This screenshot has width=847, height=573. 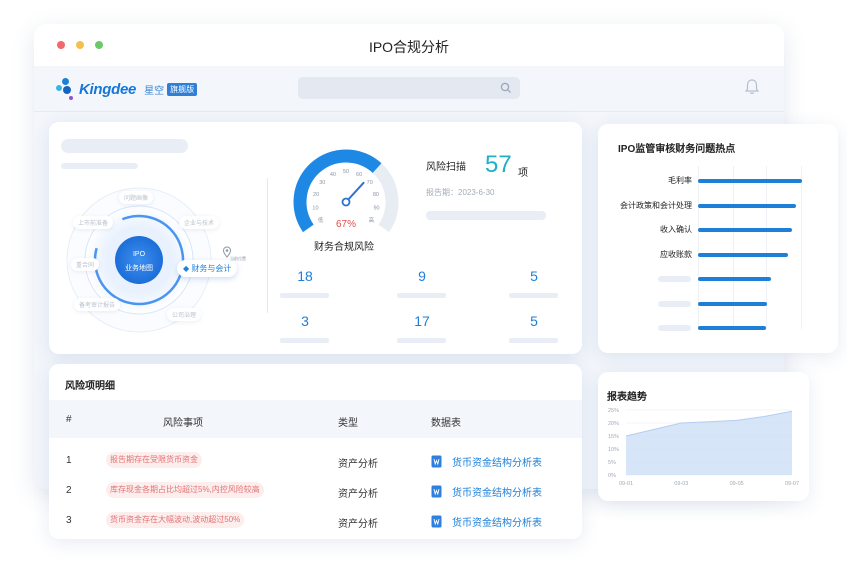 What do you see at coordinates (680, 180) in the screenshot?
I see `hotspot-label: 毛利率` at bounding box center [680, 180].